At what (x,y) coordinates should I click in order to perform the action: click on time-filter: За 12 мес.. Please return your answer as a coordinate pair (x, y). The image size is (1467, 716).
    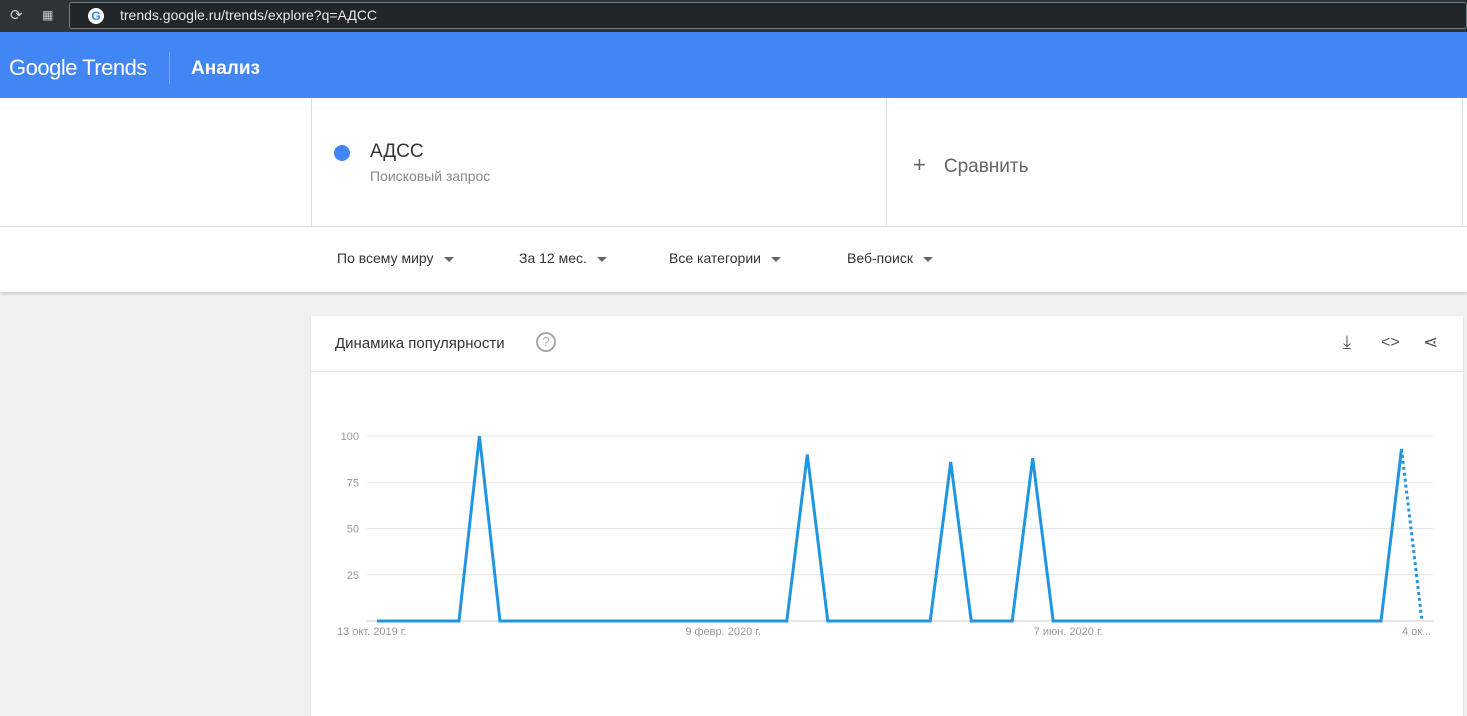
    Looking at the image, I should click on (563, 258).